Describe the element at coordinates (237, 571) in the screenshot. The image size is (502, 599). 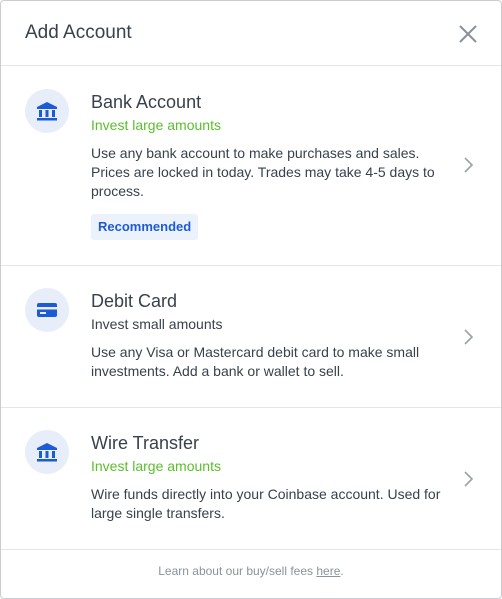
I see `footer-text: Learn about our buy/sell fees` at that location.